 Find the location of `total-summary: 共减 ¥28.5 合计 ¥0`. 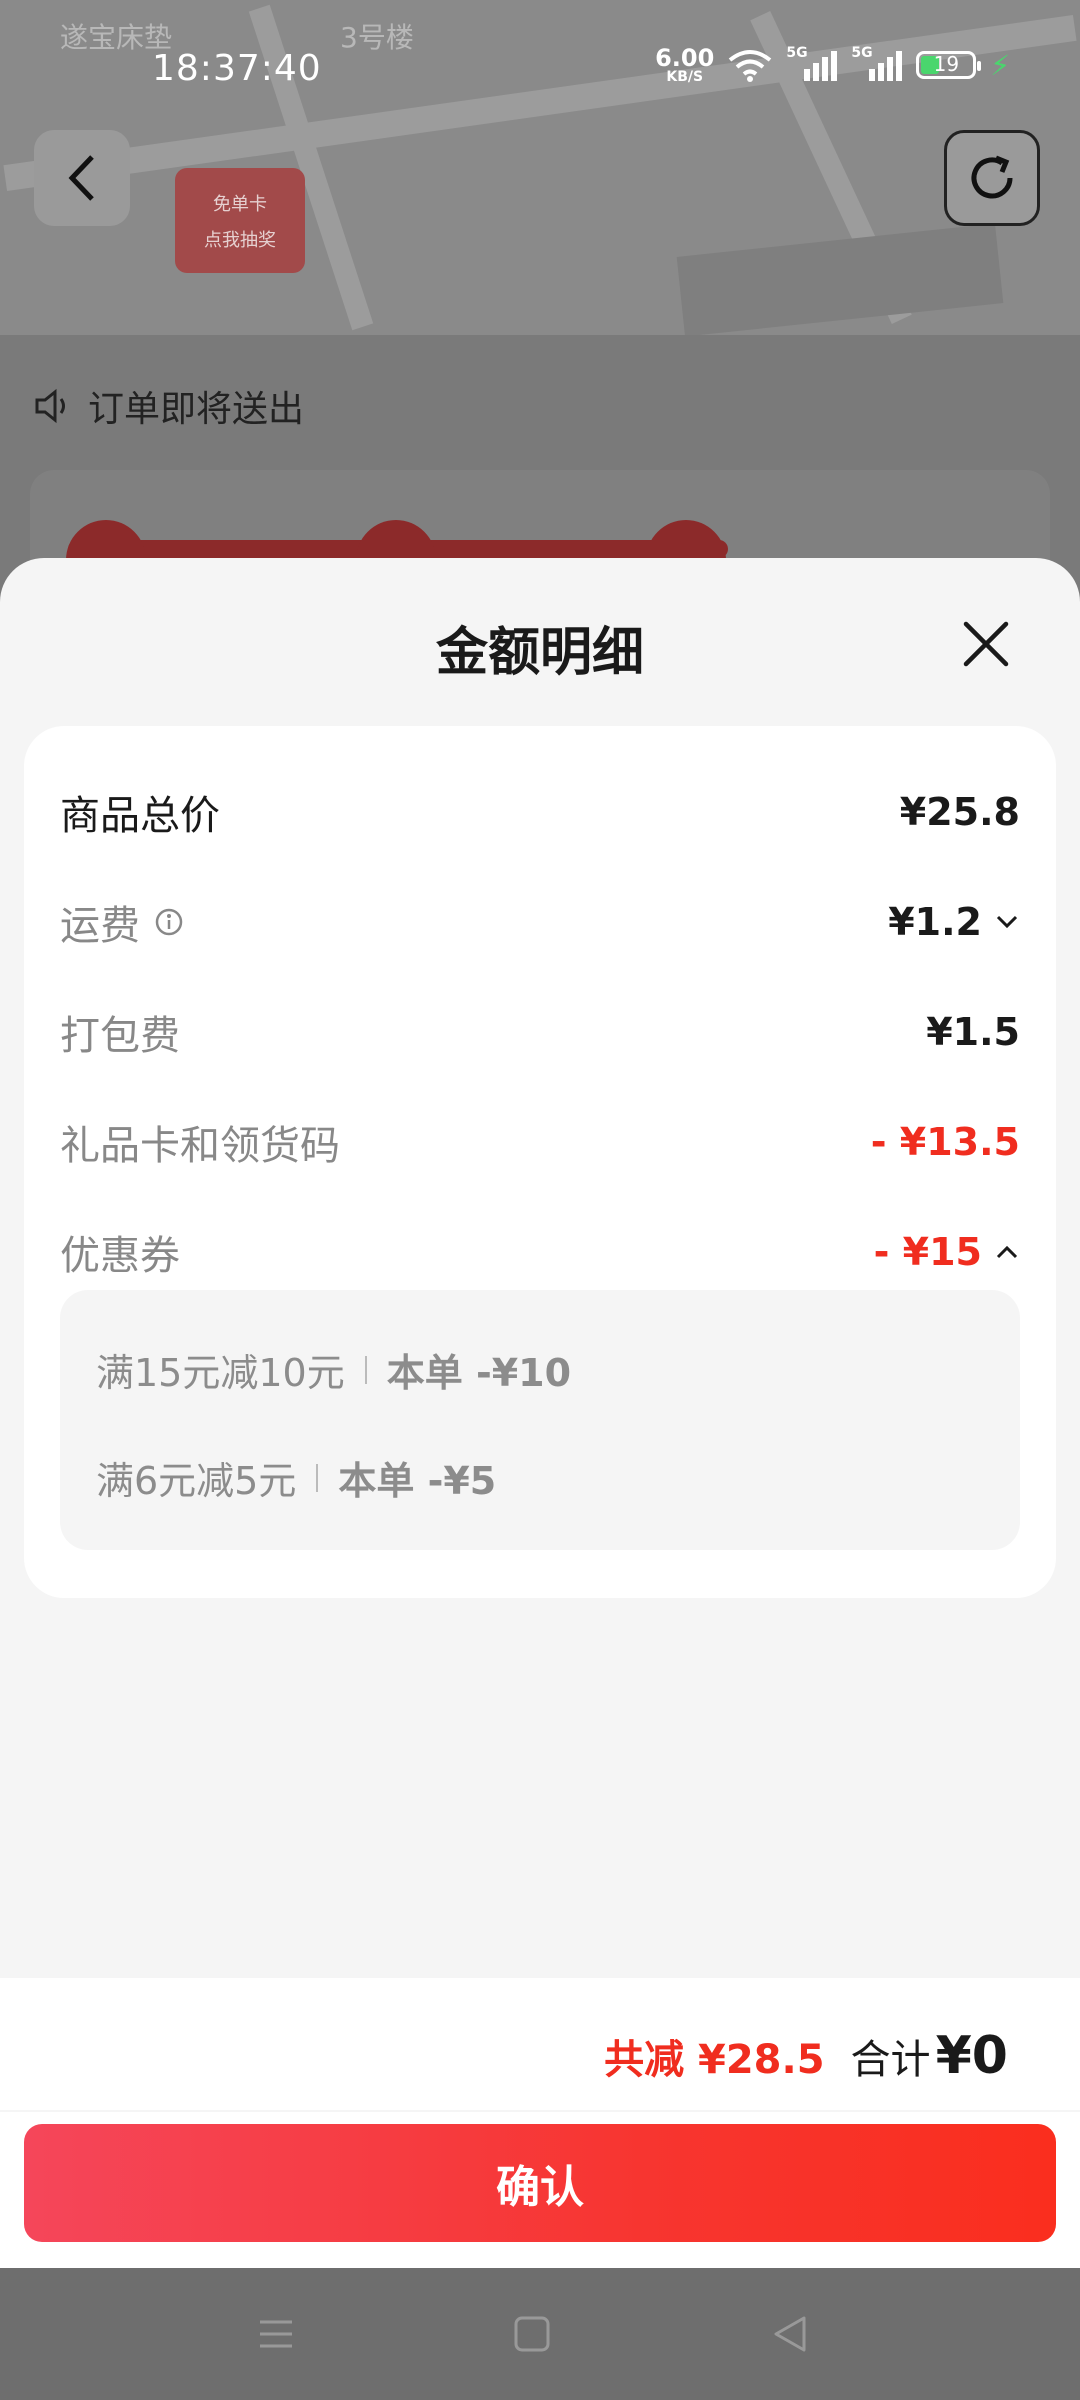

total-summary: 共减 ¥28.5 合计 ¥0 is located at coordinates (806, 2056).